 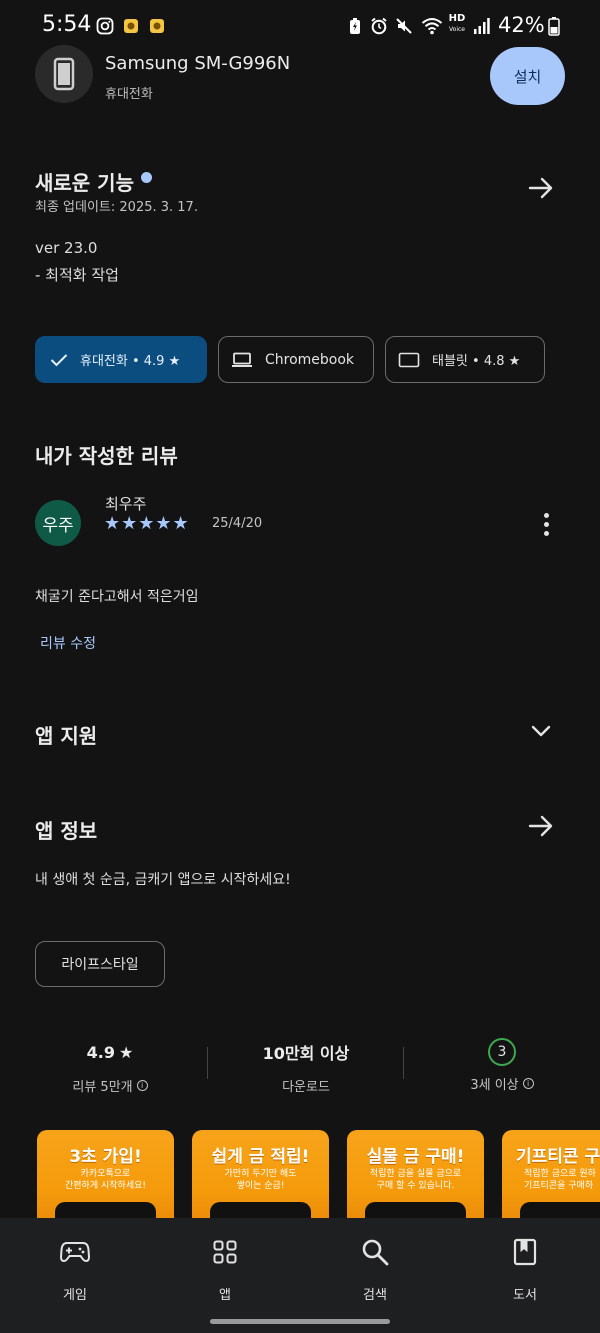 I want to click on screenshot-title: 기프티콘 구, so click(x=558, y=1157).